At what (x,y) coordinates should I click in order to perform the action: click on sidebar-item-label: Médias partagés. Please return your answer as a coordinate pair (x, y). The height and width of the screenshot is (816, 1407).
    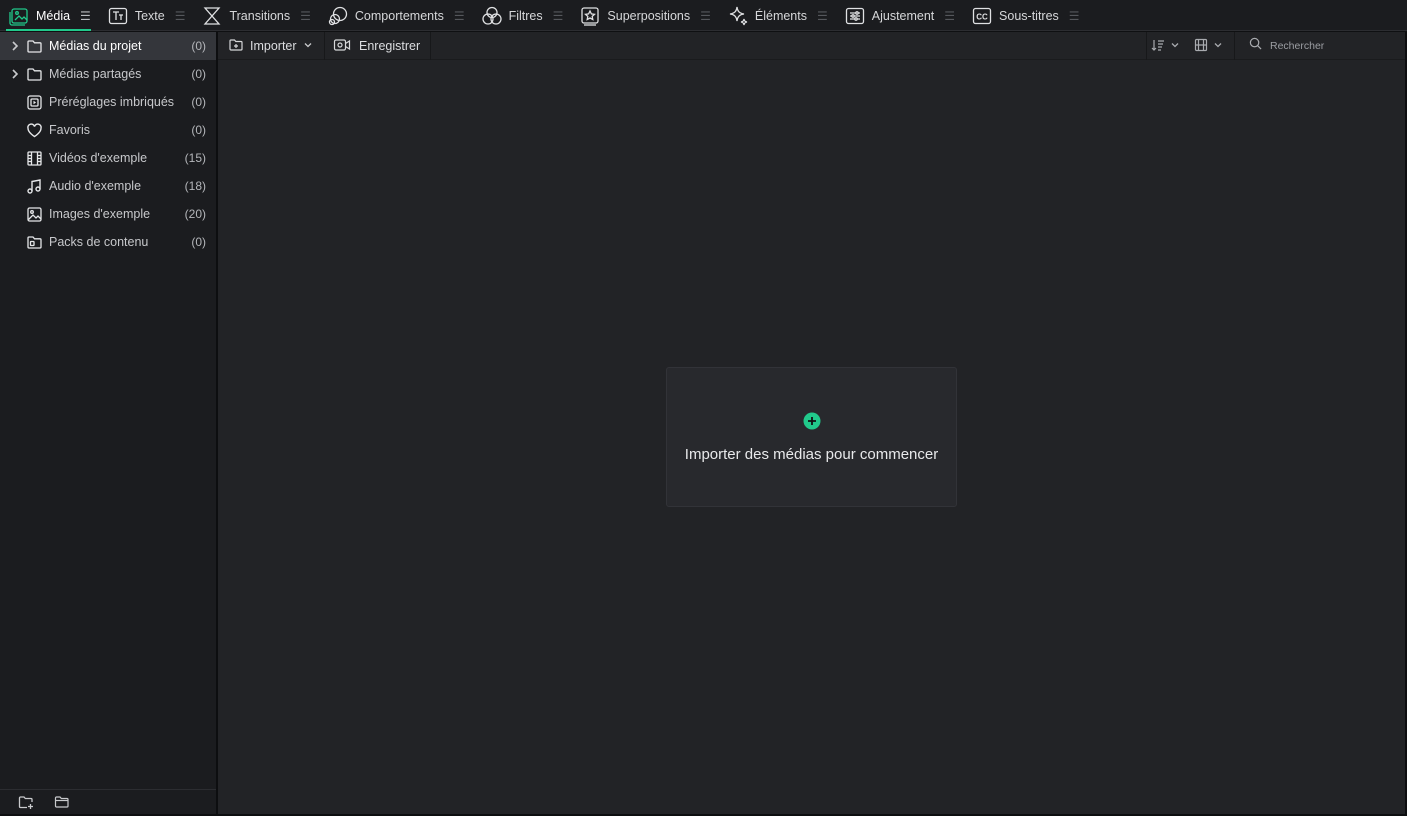
    Looking at the image, I should click on (95, 74).